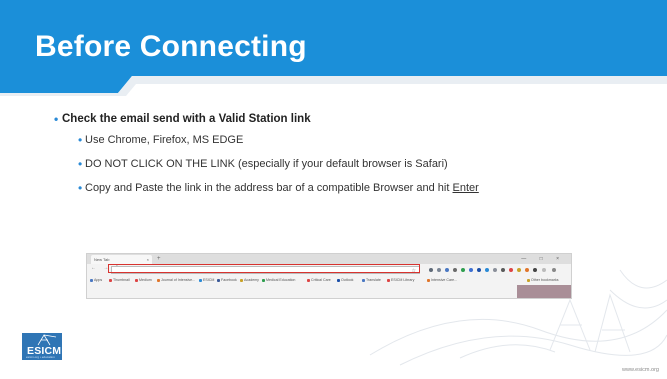  I want to click on sub-bullet-text: Use Chrome, Firefox, MS EDGE, so click(164, 140).